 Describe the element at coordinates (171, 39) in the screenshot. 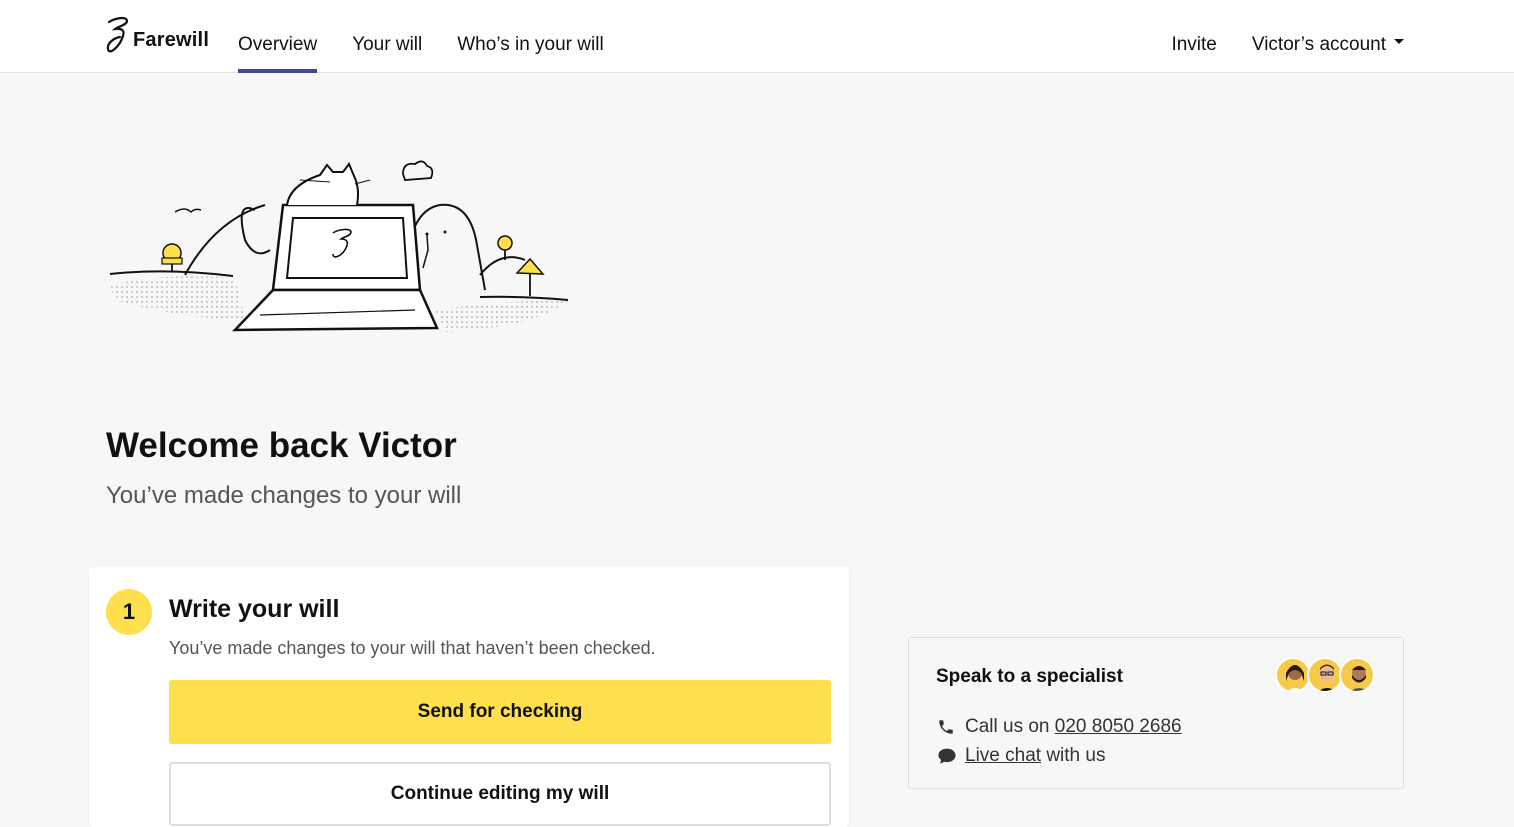

I see `logo-wordmark: Farewill` at that location.